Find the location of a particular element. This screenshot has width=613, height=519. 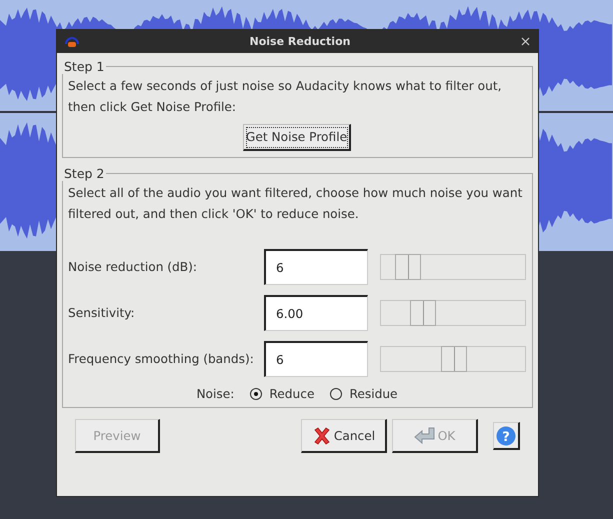

headphones-logo-icon is located at coordinates (72, 42).